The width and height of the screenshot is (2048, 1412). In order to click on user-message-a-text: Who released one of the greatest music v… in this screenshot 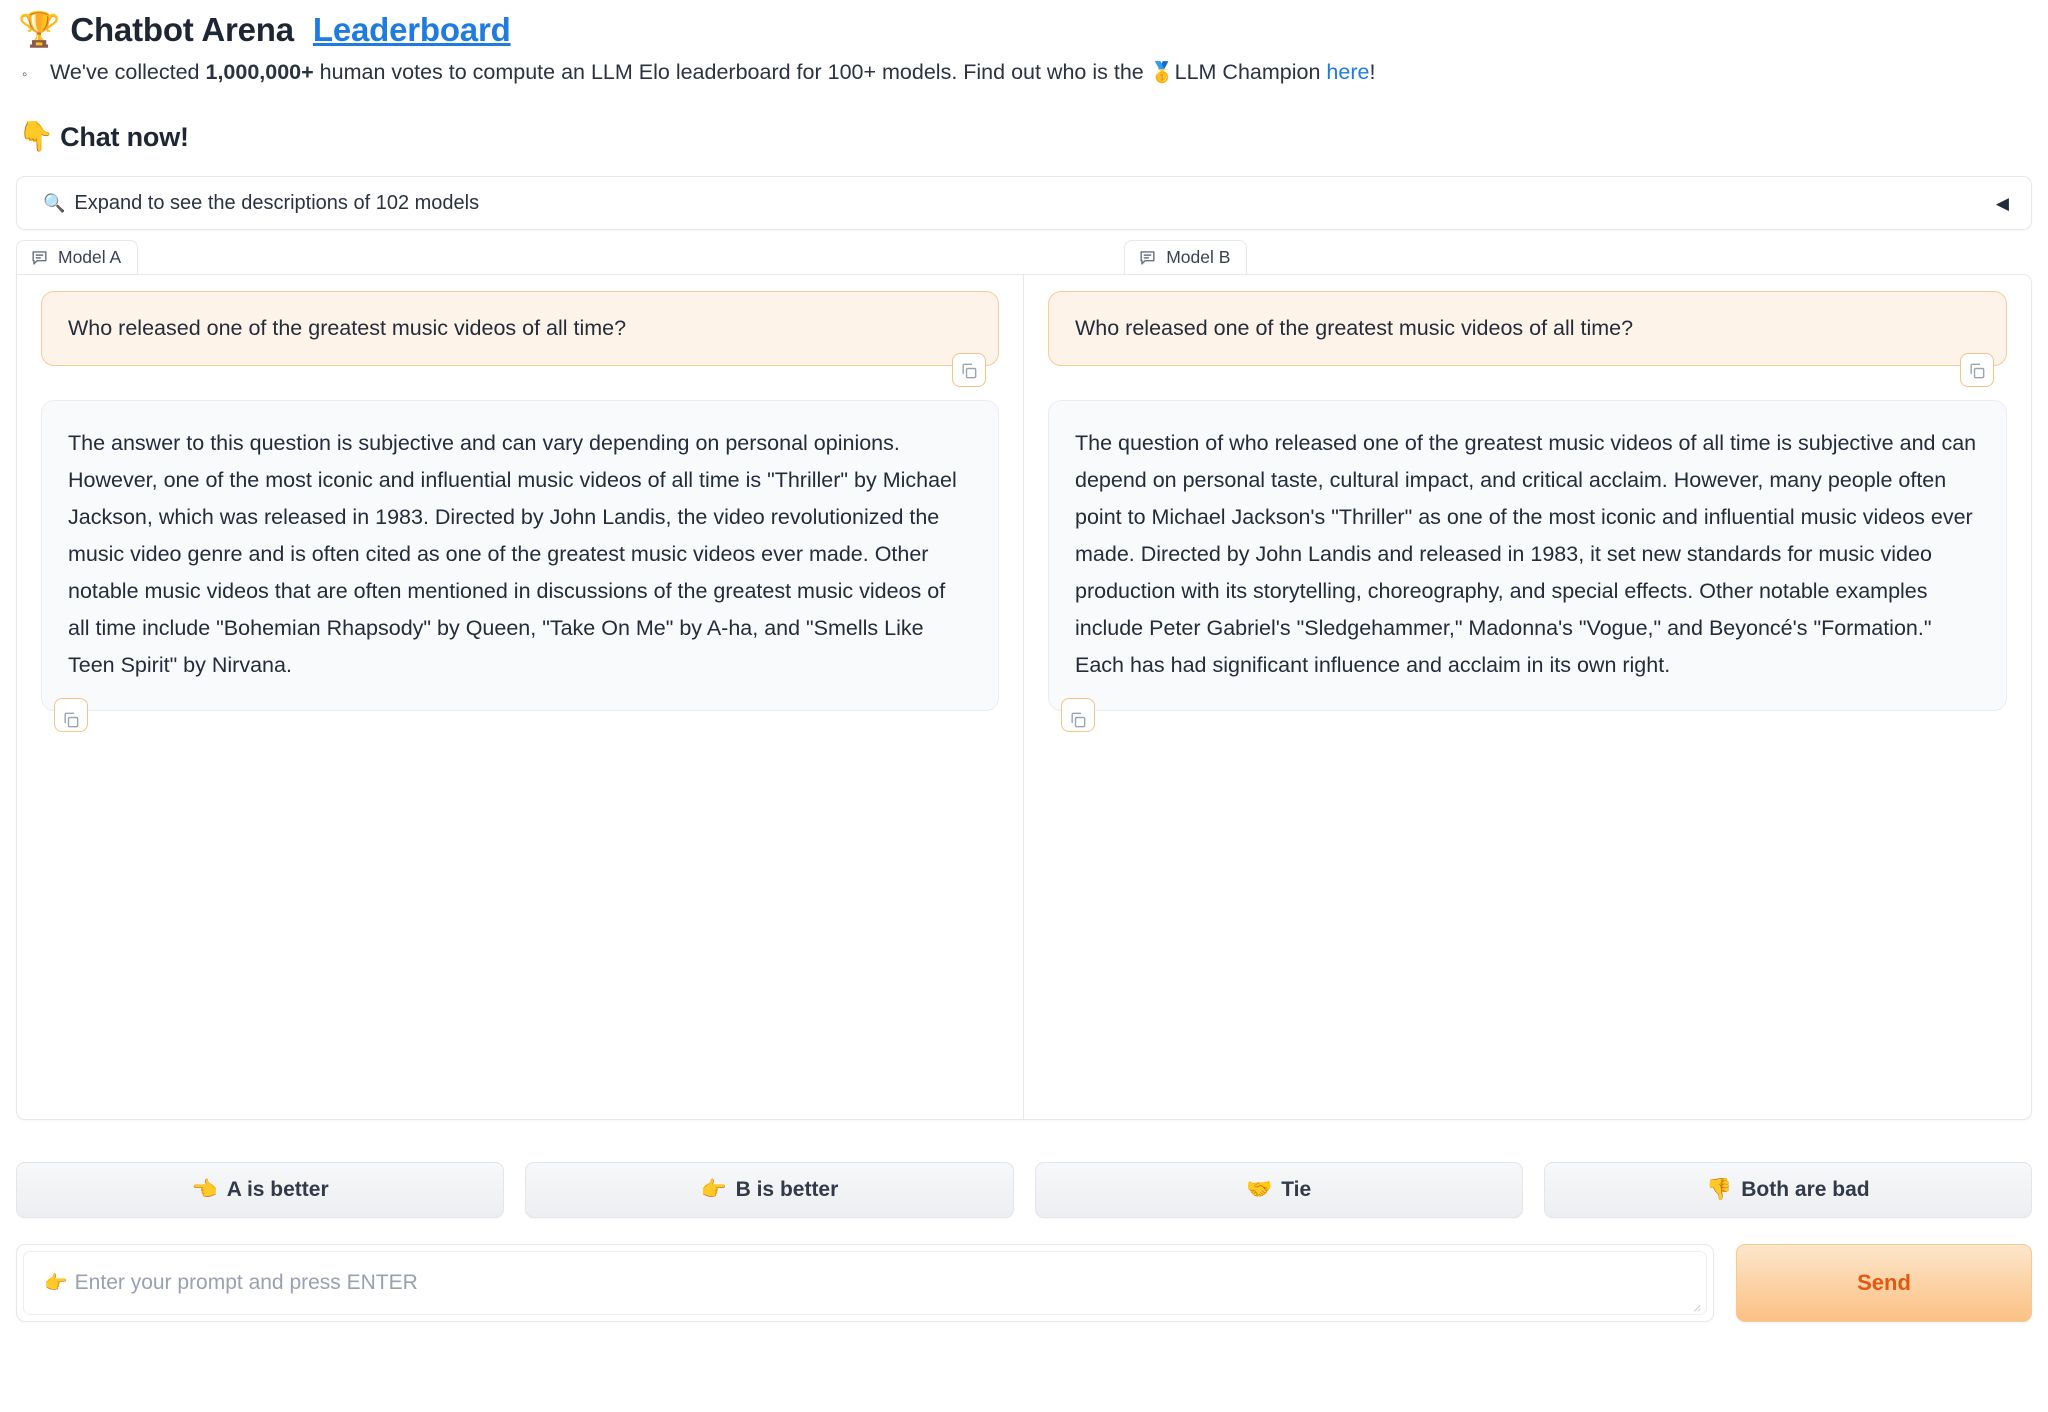, I will do `click(347, 328)`.